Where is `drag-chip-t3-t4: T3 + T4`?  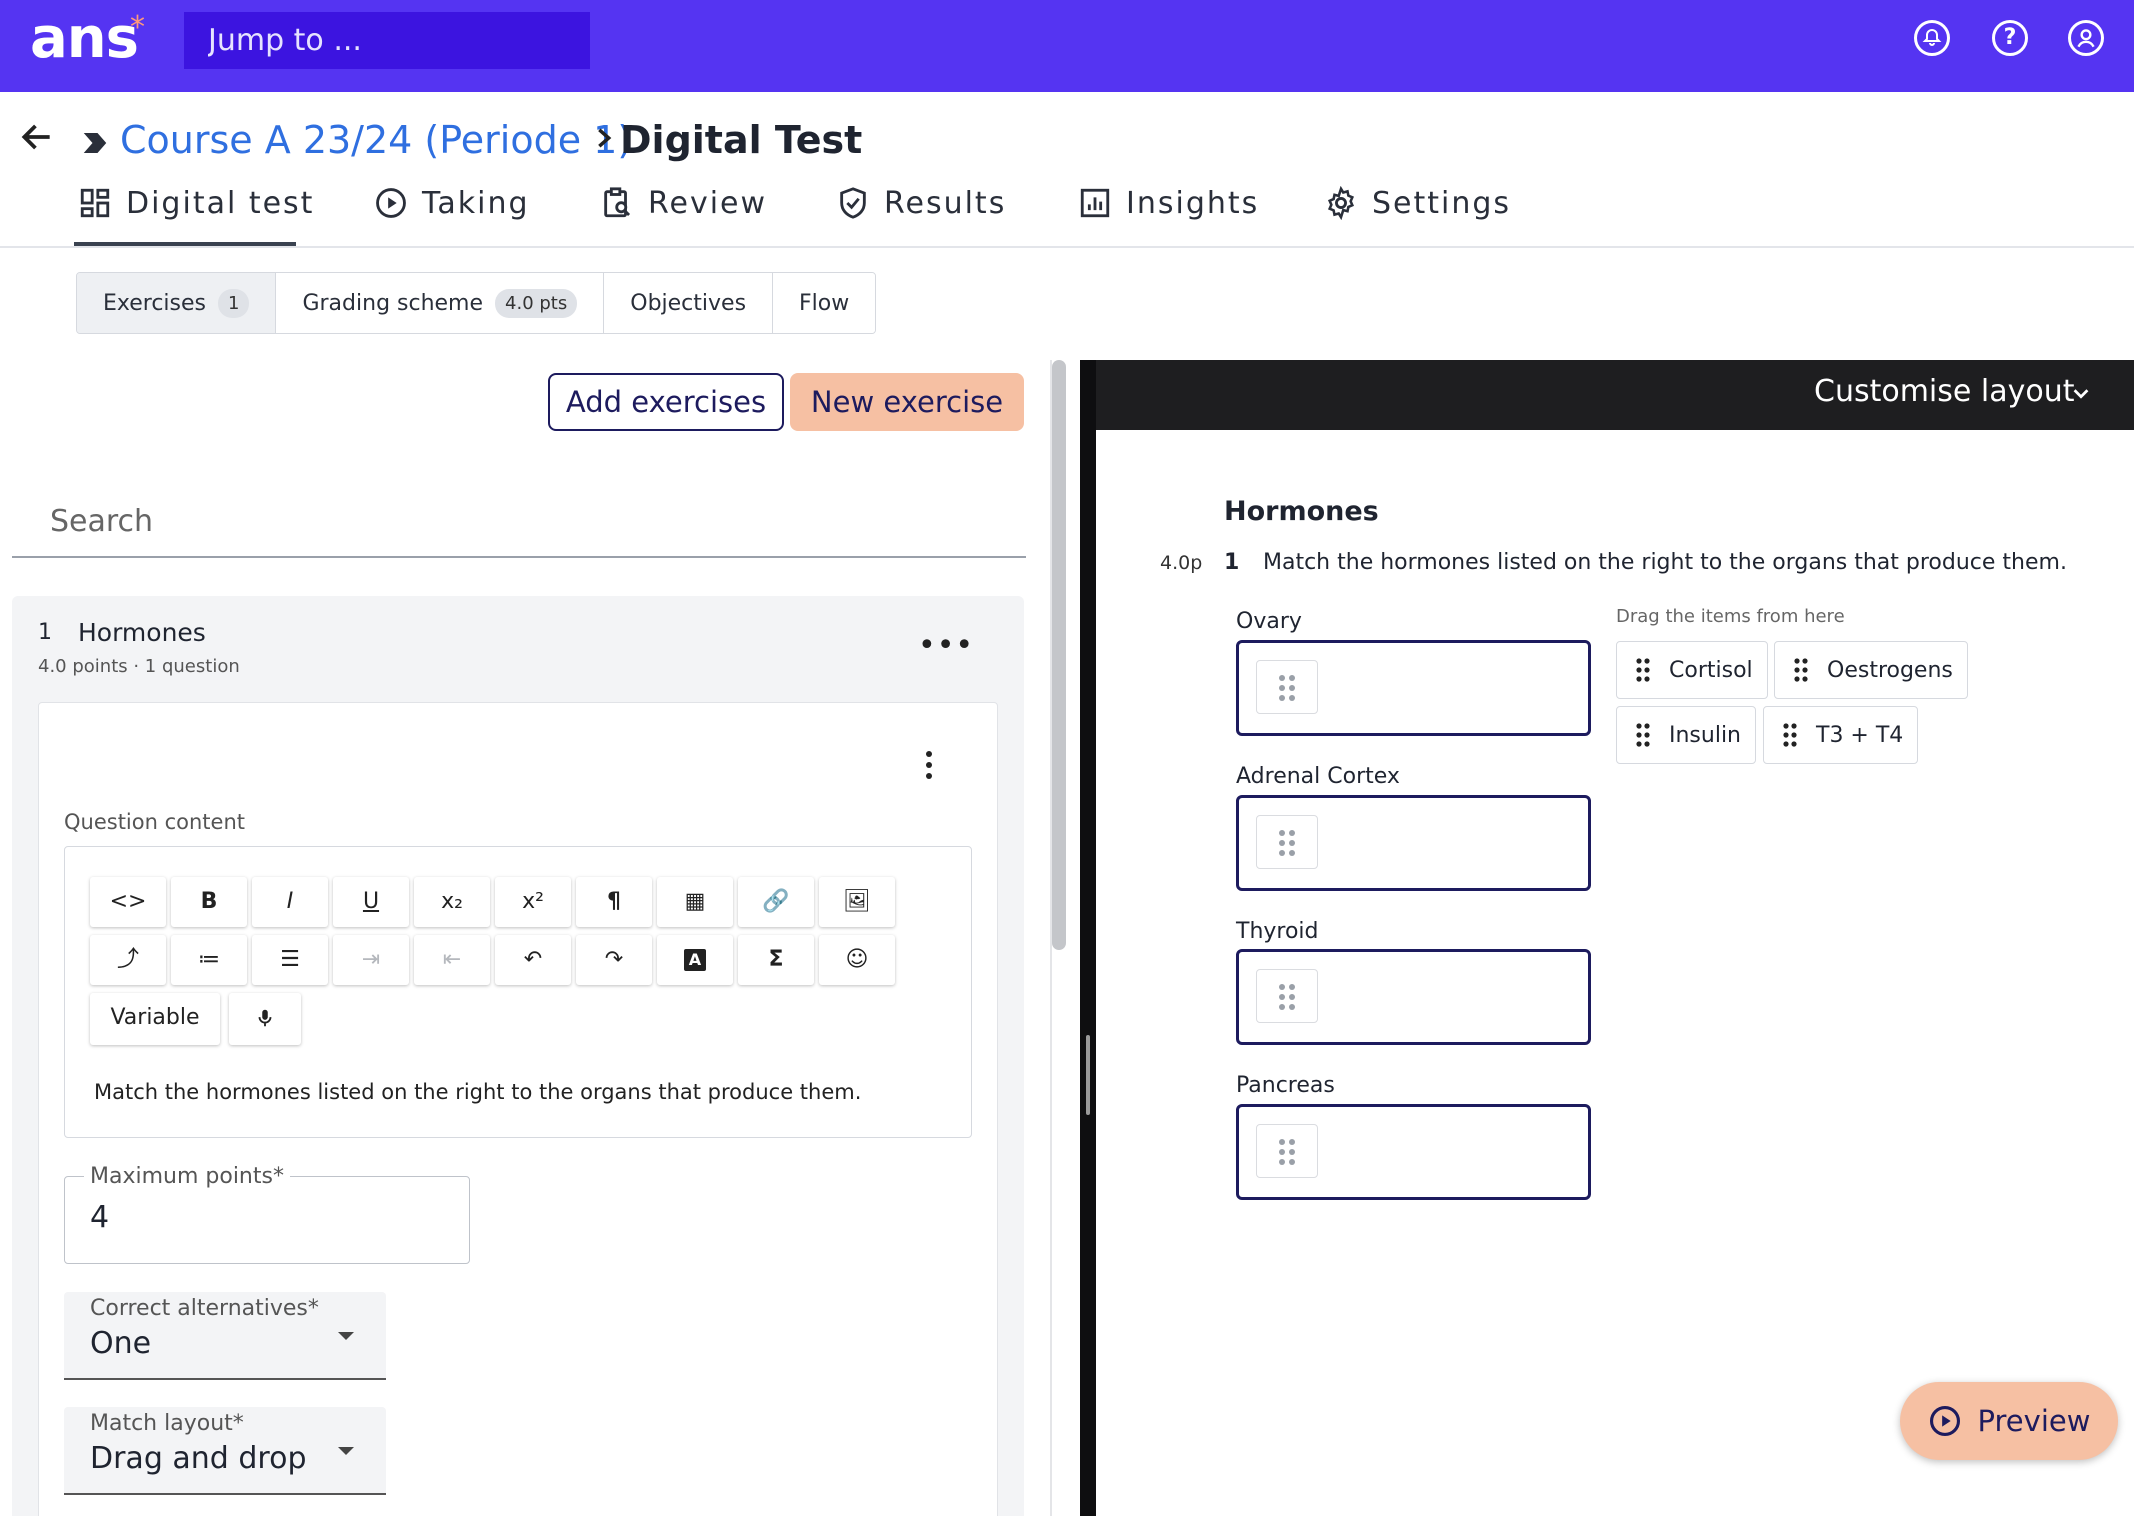
drag-chip-t3-t4: T3 + T4 is located at coordinates (1841, 735).